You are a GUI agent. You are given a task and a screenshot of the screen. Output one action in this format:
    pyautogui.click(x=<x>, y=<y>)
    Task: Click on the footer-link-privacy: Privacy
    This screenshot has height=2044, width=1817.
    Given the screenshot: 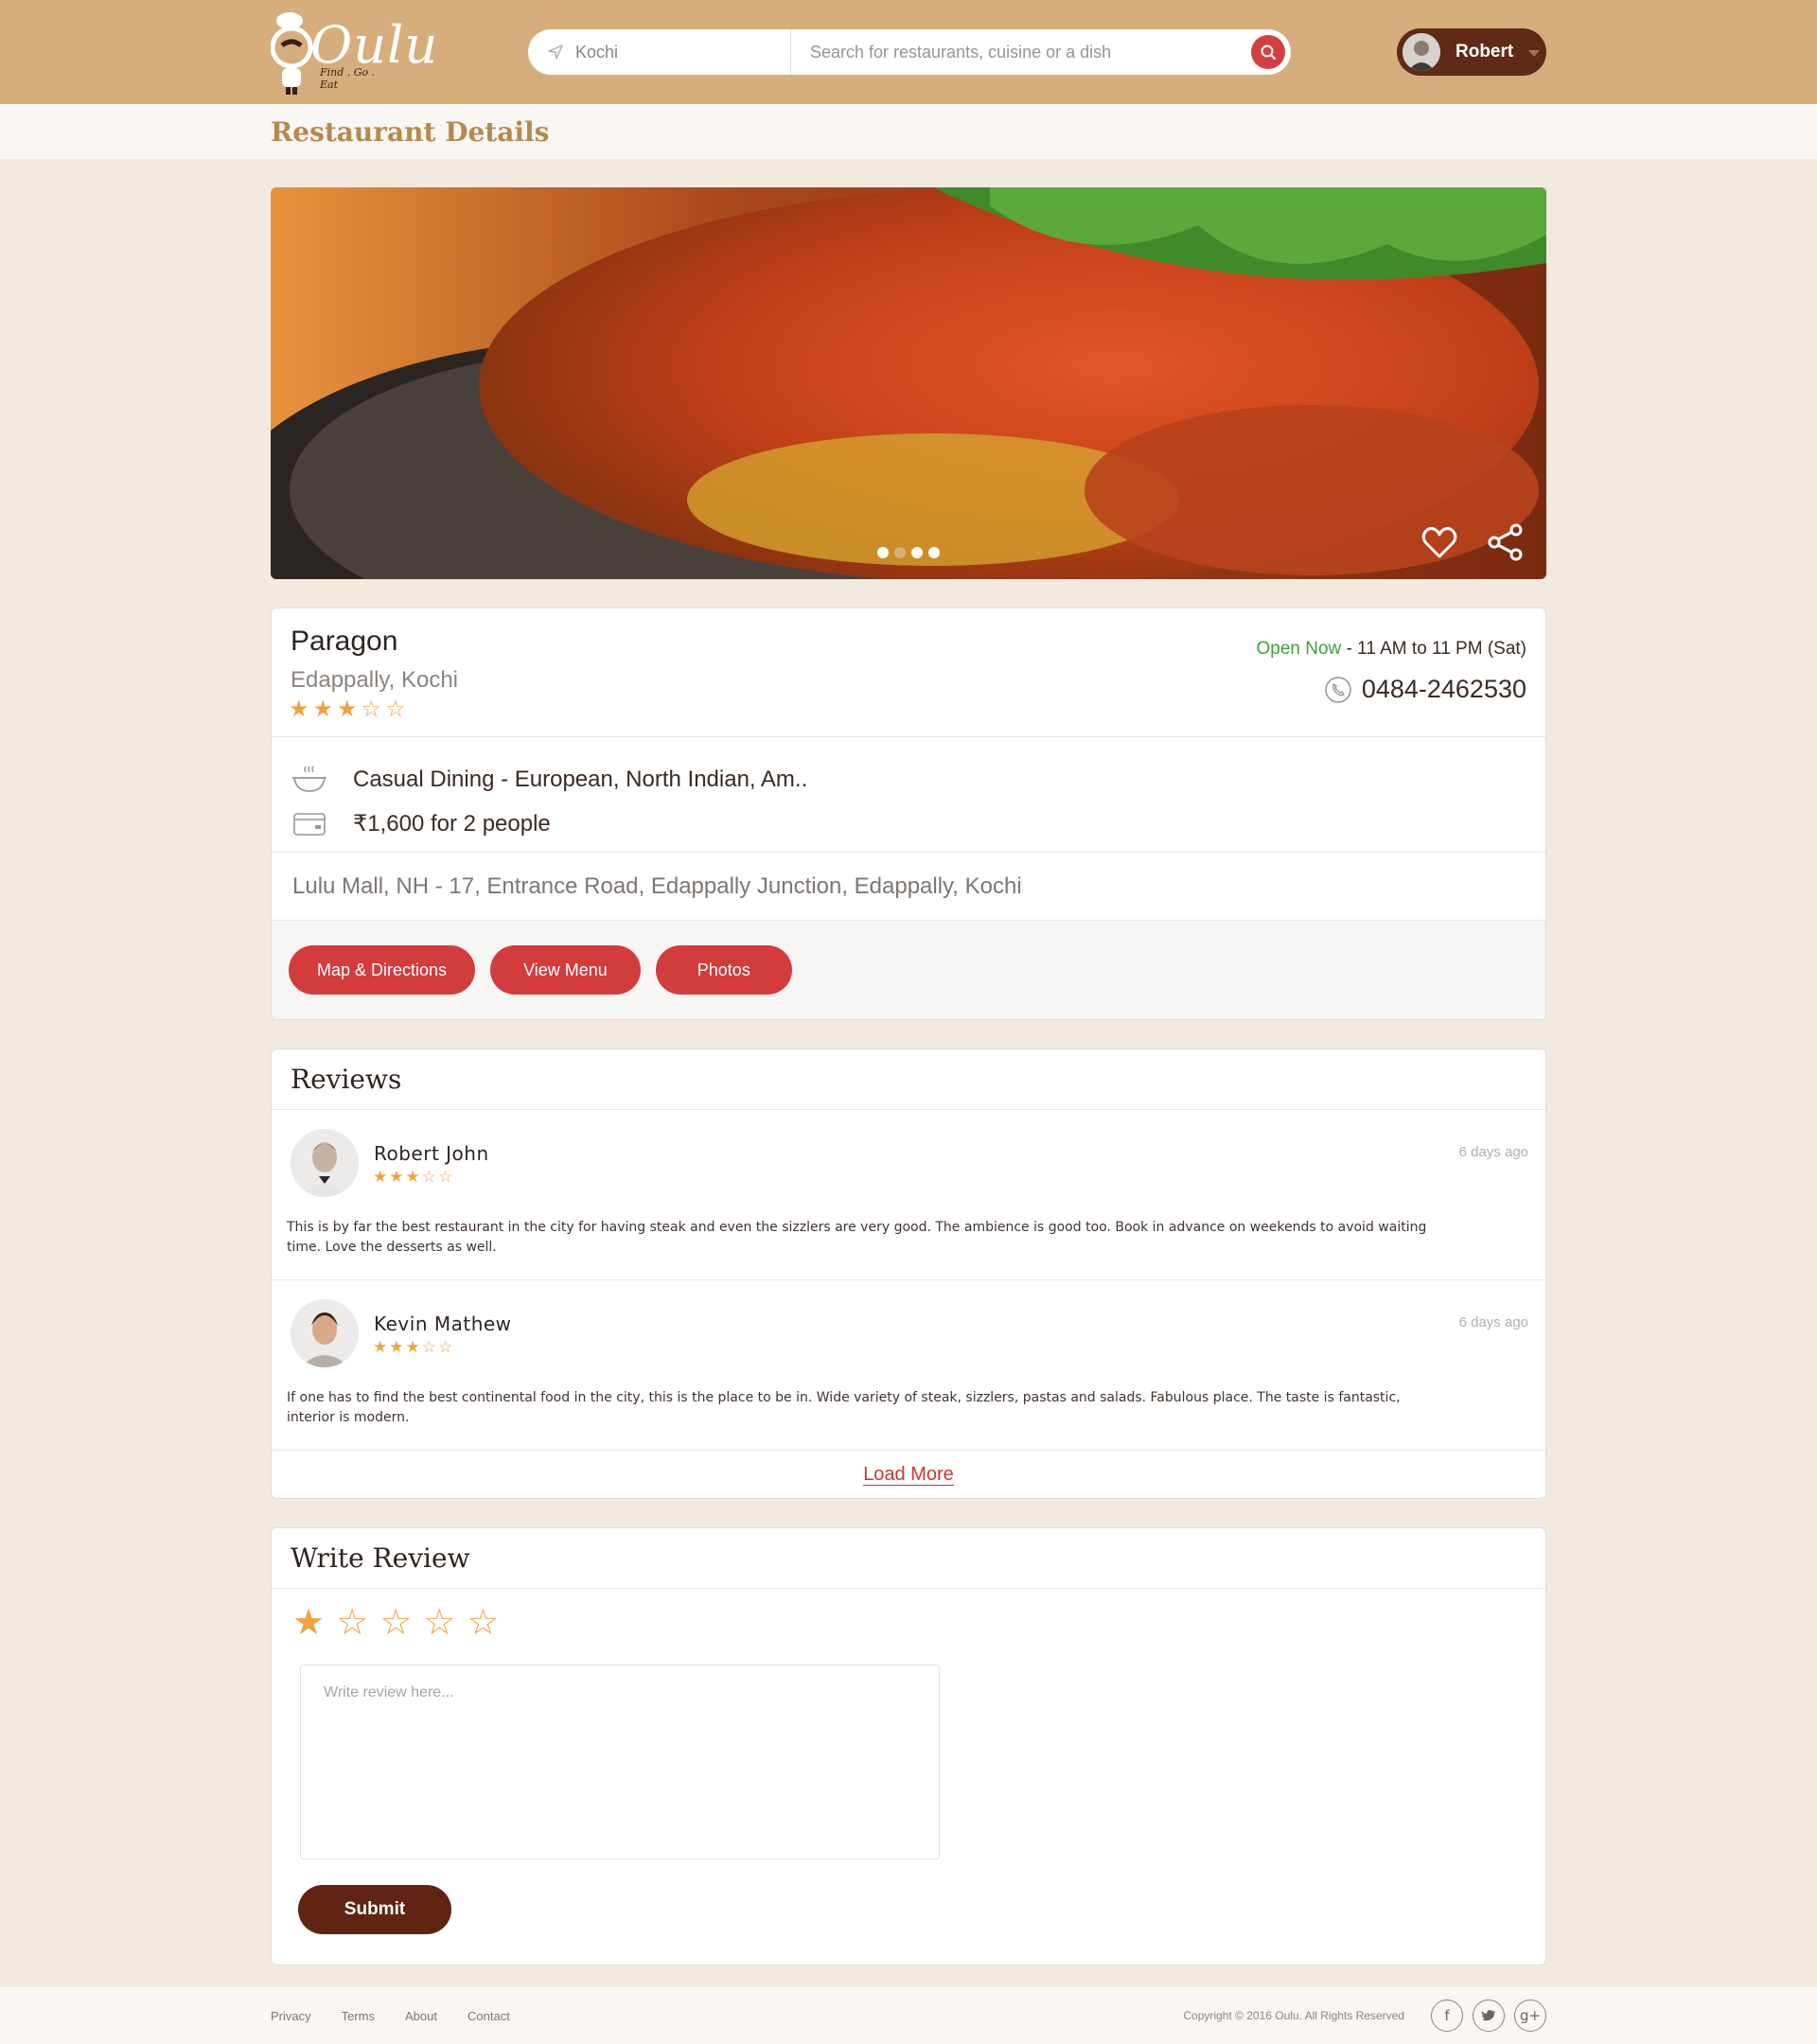 What is the action you would take?
    pyautogui.click(x=291, y=2016)
    